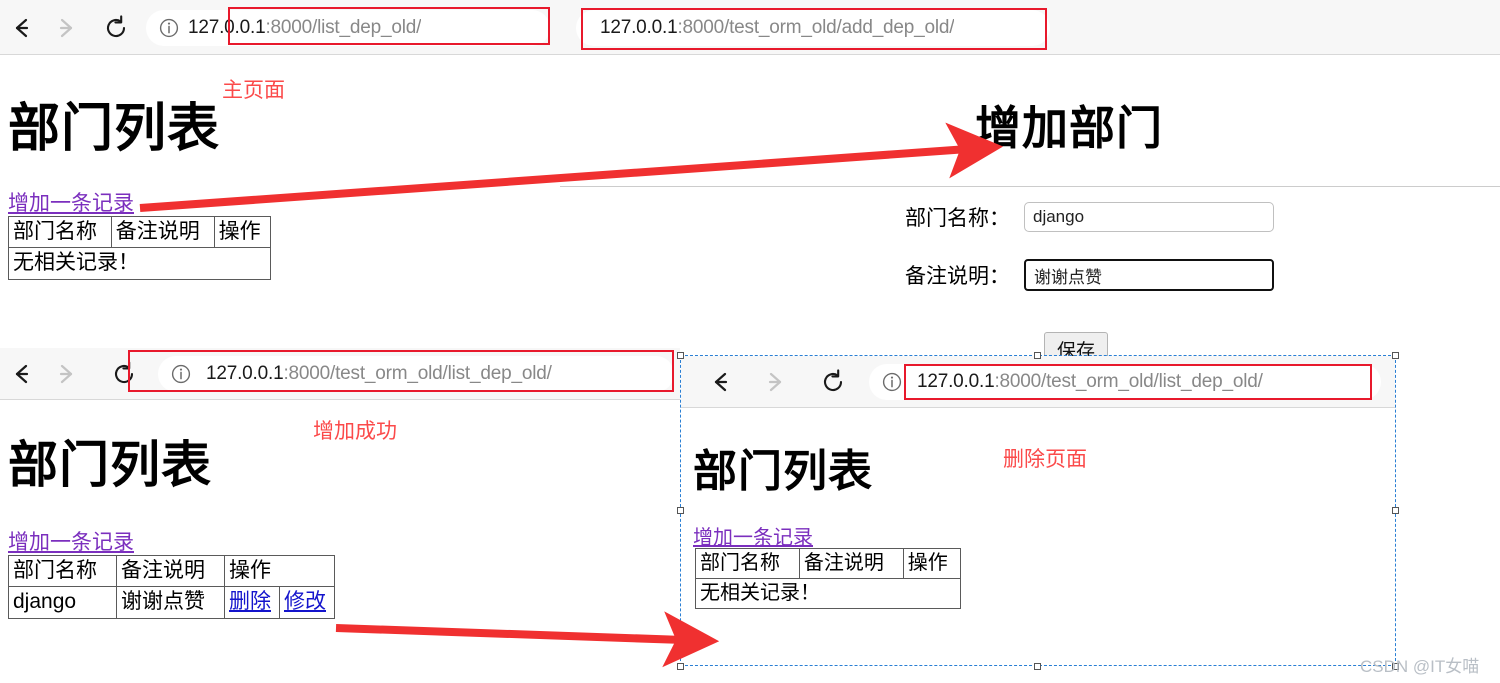  I want to click on url-text-top-left: 127.0.0.1:8000/list_dep_old/, so click(305, 27).